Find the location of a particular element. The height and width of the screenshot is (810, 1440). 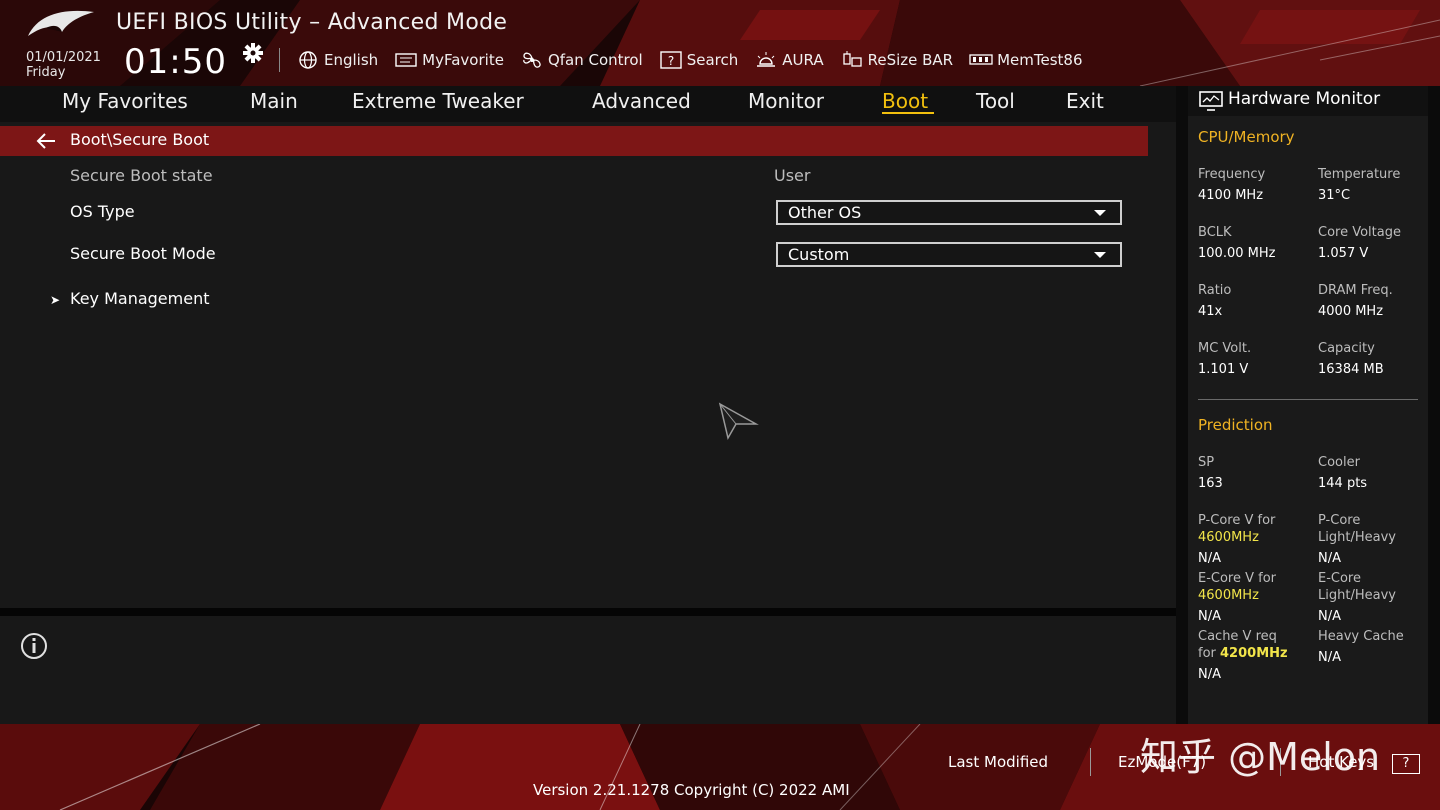

core-voltage-label: Core Voltage is located at coordinates (1359, 232).